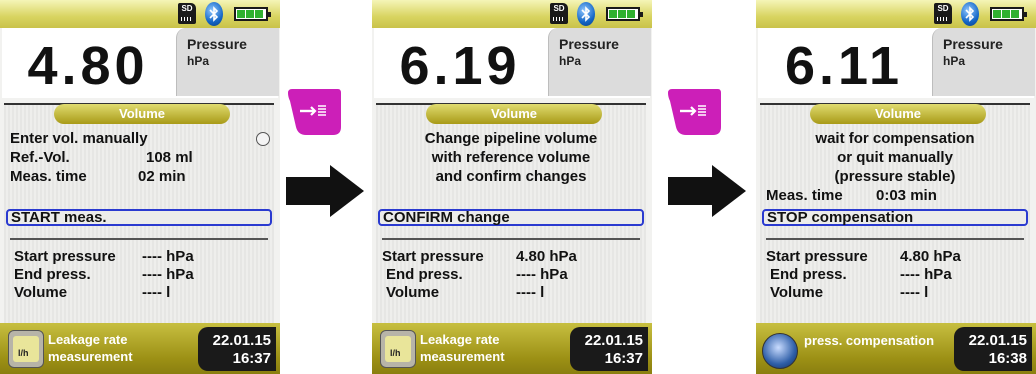  Describe the element at coordinates (895, 138) in the screenshot. I see `instruction-line-1: wait for compensation` at that location.